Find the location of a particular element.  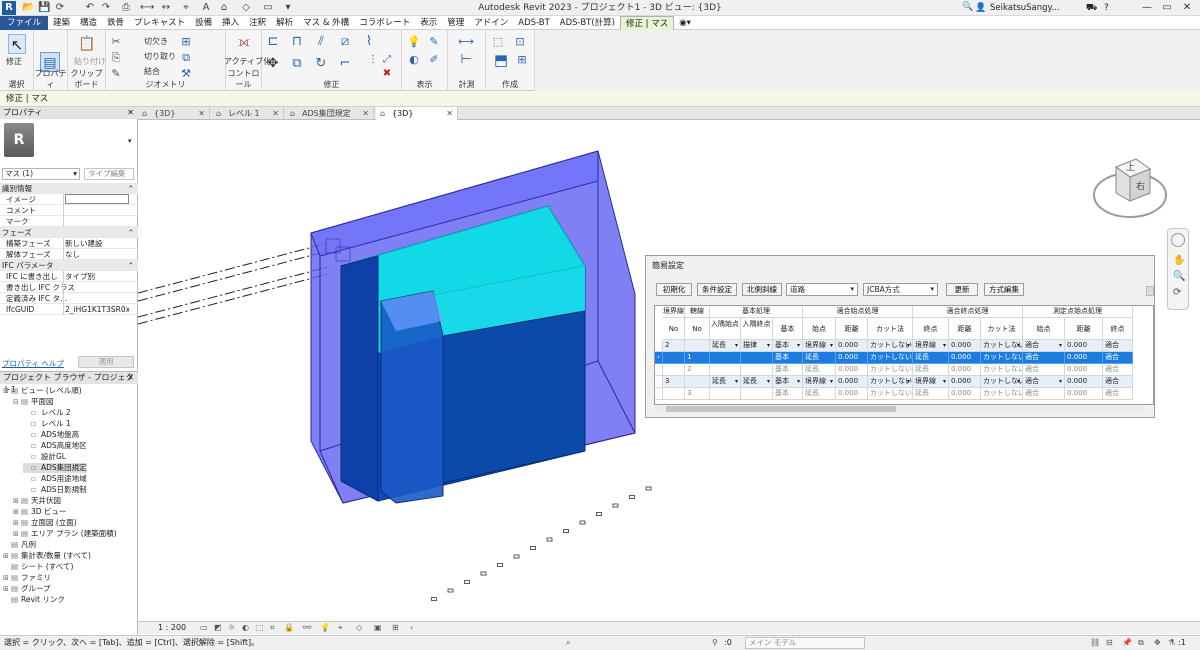

menu-tab: 管理 is located at coordinates (455, 23).